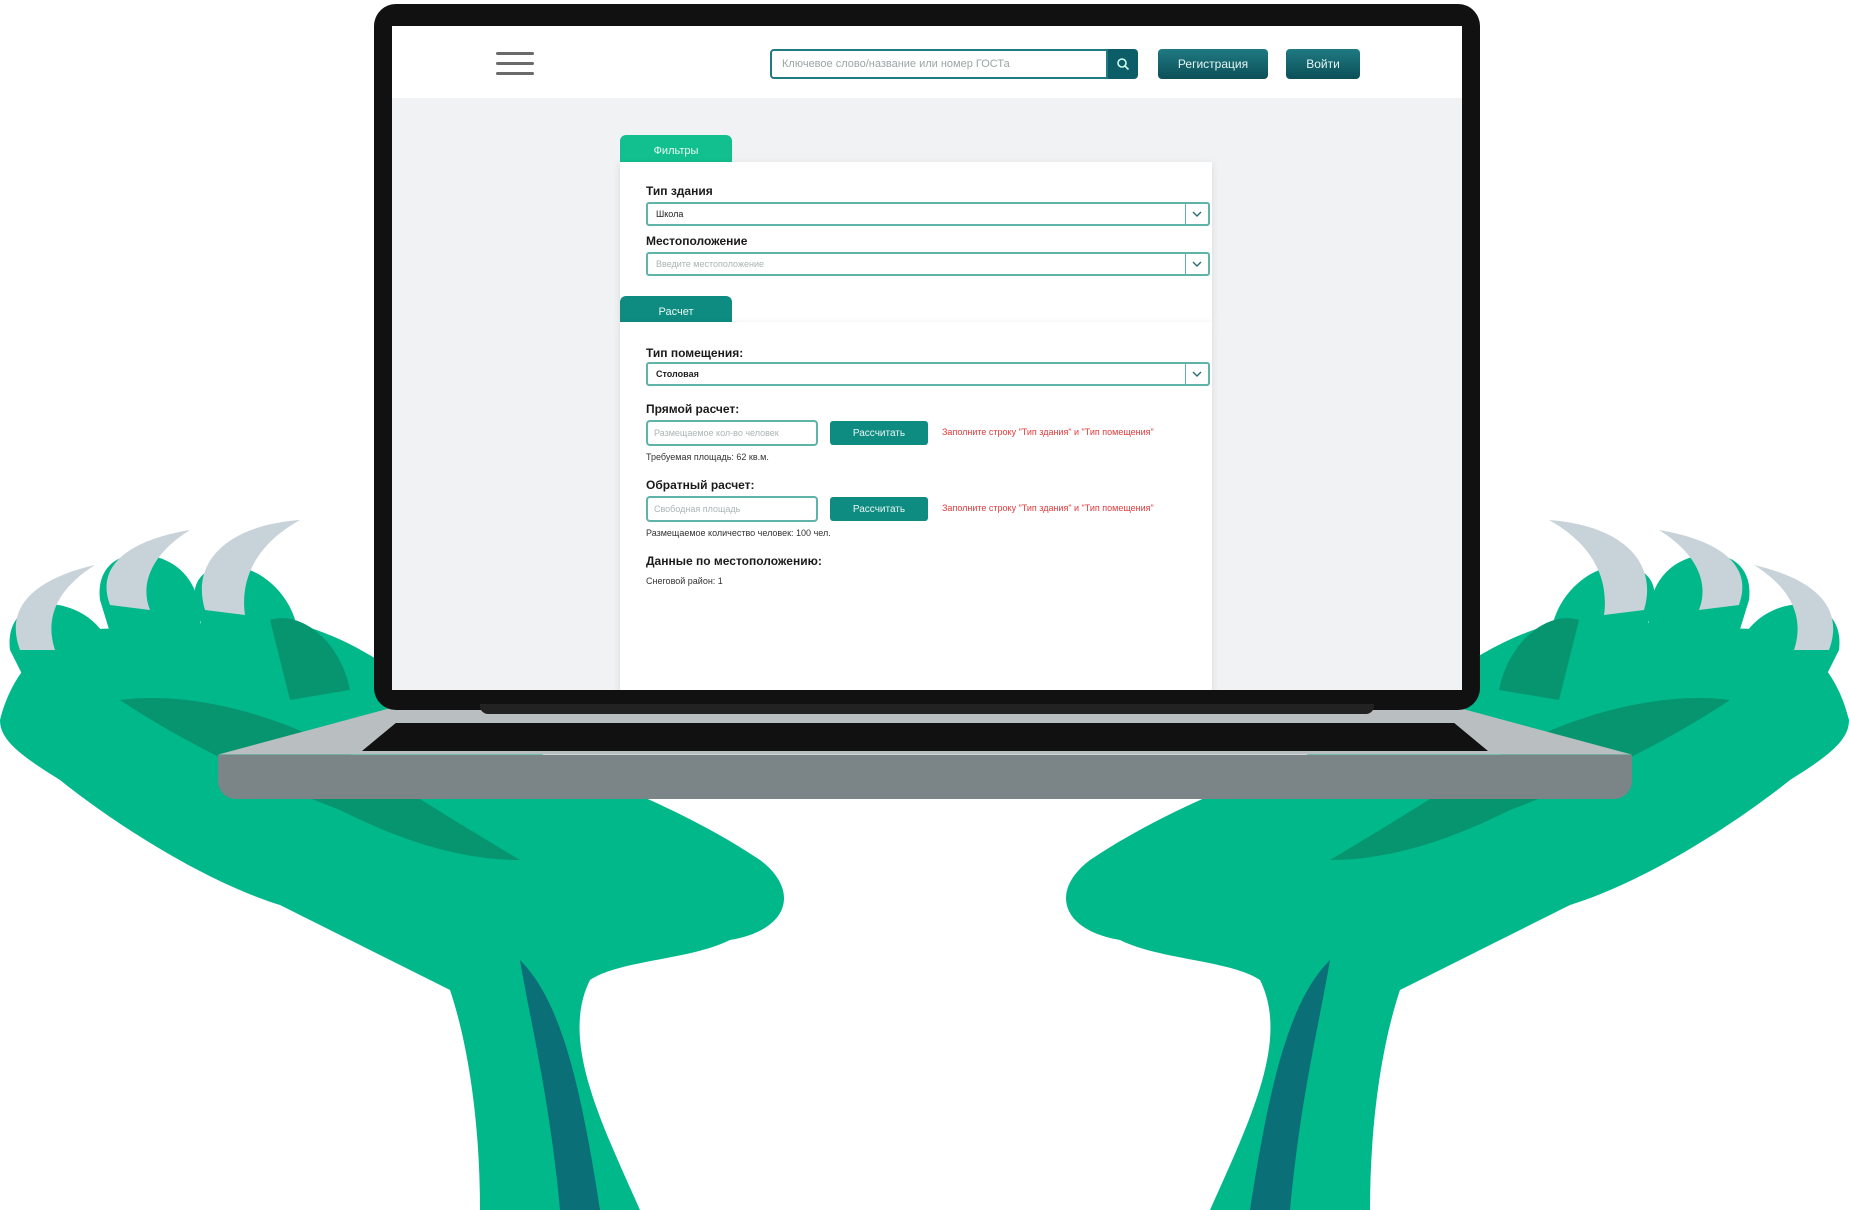 The image size is (1849, 1210). What do you see at coordinates (670, 214) in the screenshot?
I see `building-type-value: Школа` at bounding box center [670, 214].